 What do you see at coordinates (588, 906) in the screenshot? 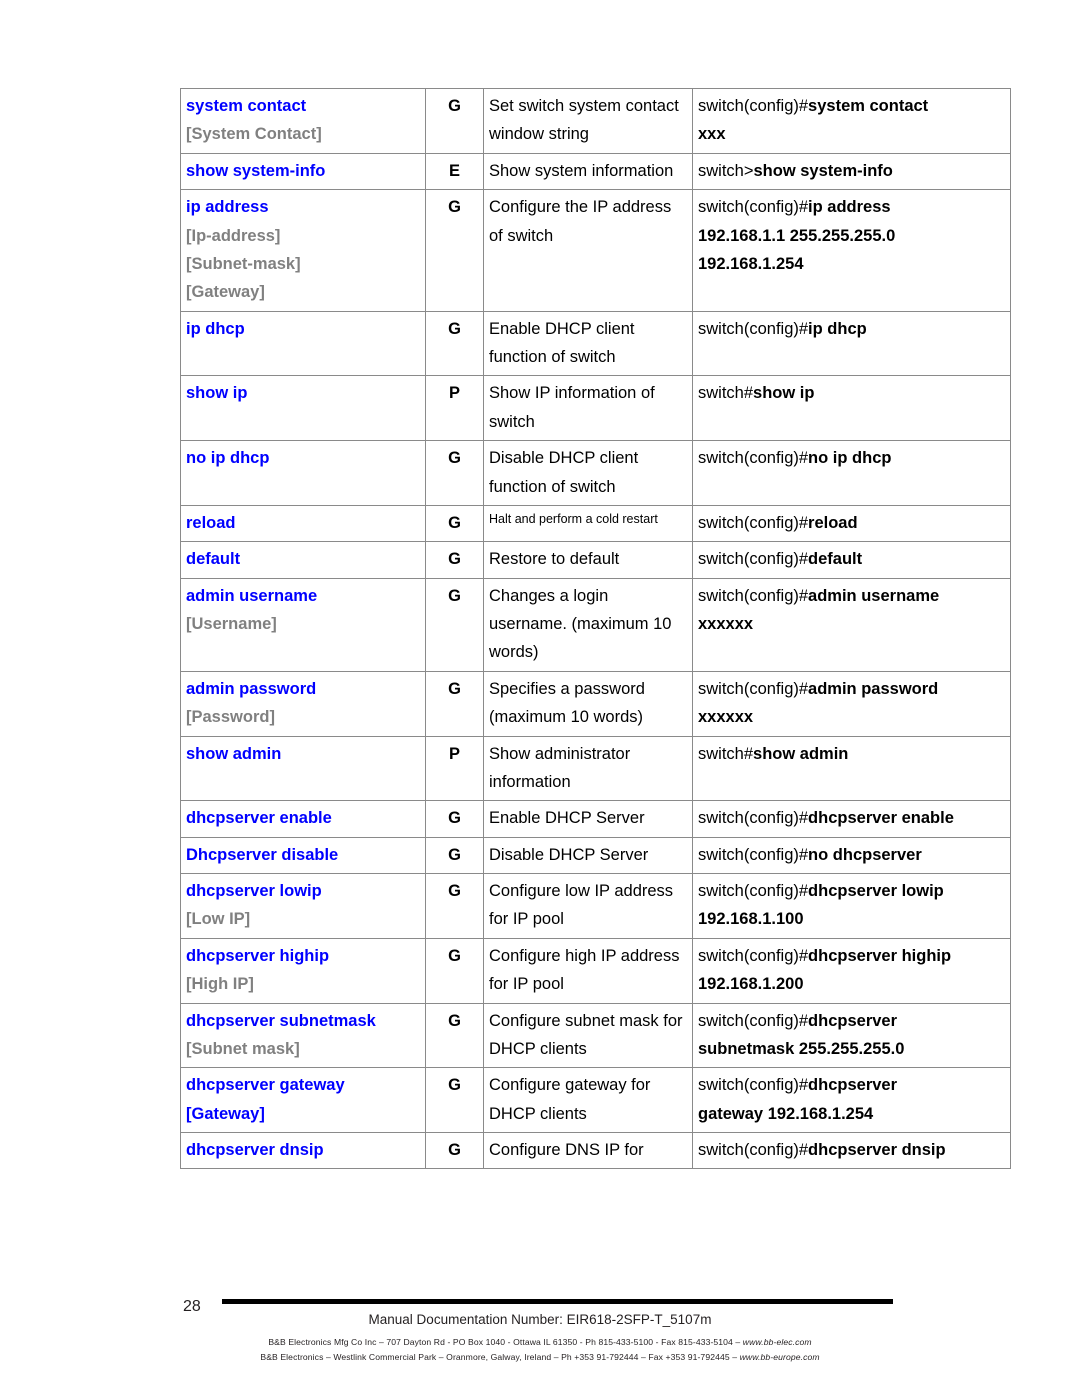
I see `command-description-cell: Configure low IP address for IP pool` at bounding box center [588, 906].